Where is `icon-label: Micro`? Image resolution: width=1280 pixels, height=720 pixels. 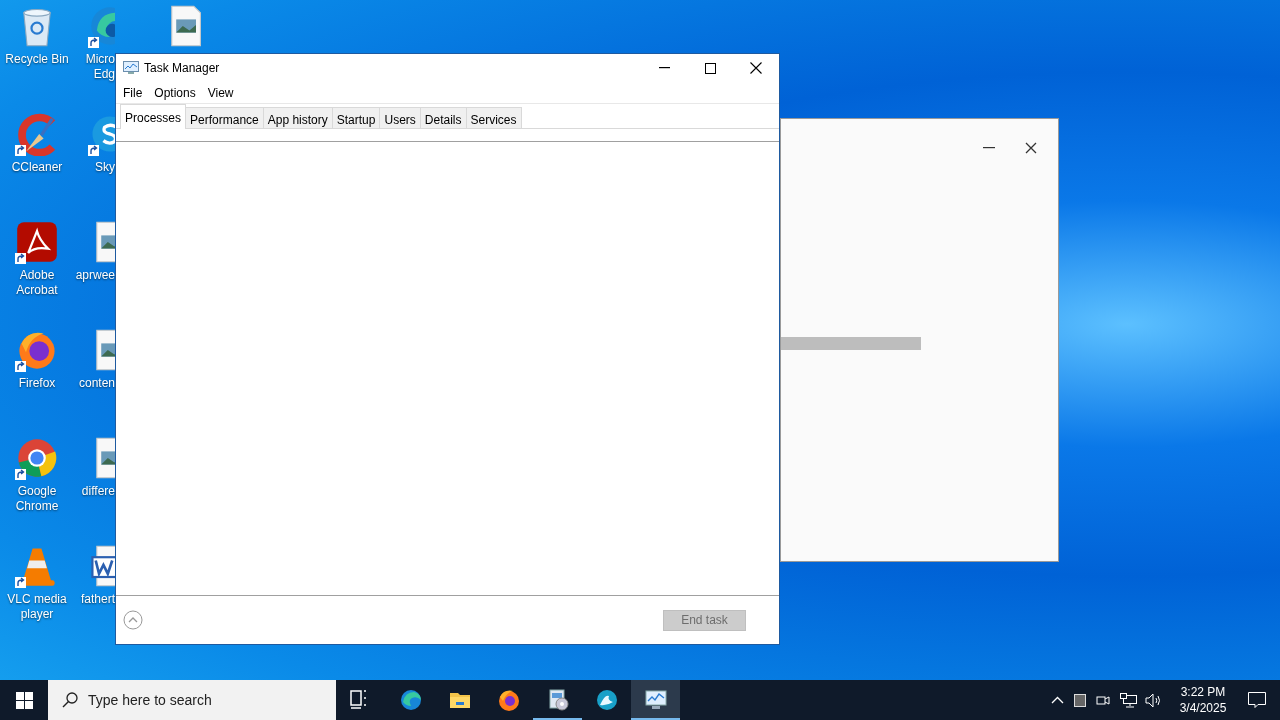
icon-label: Micro is located at coordinates (100, 59).